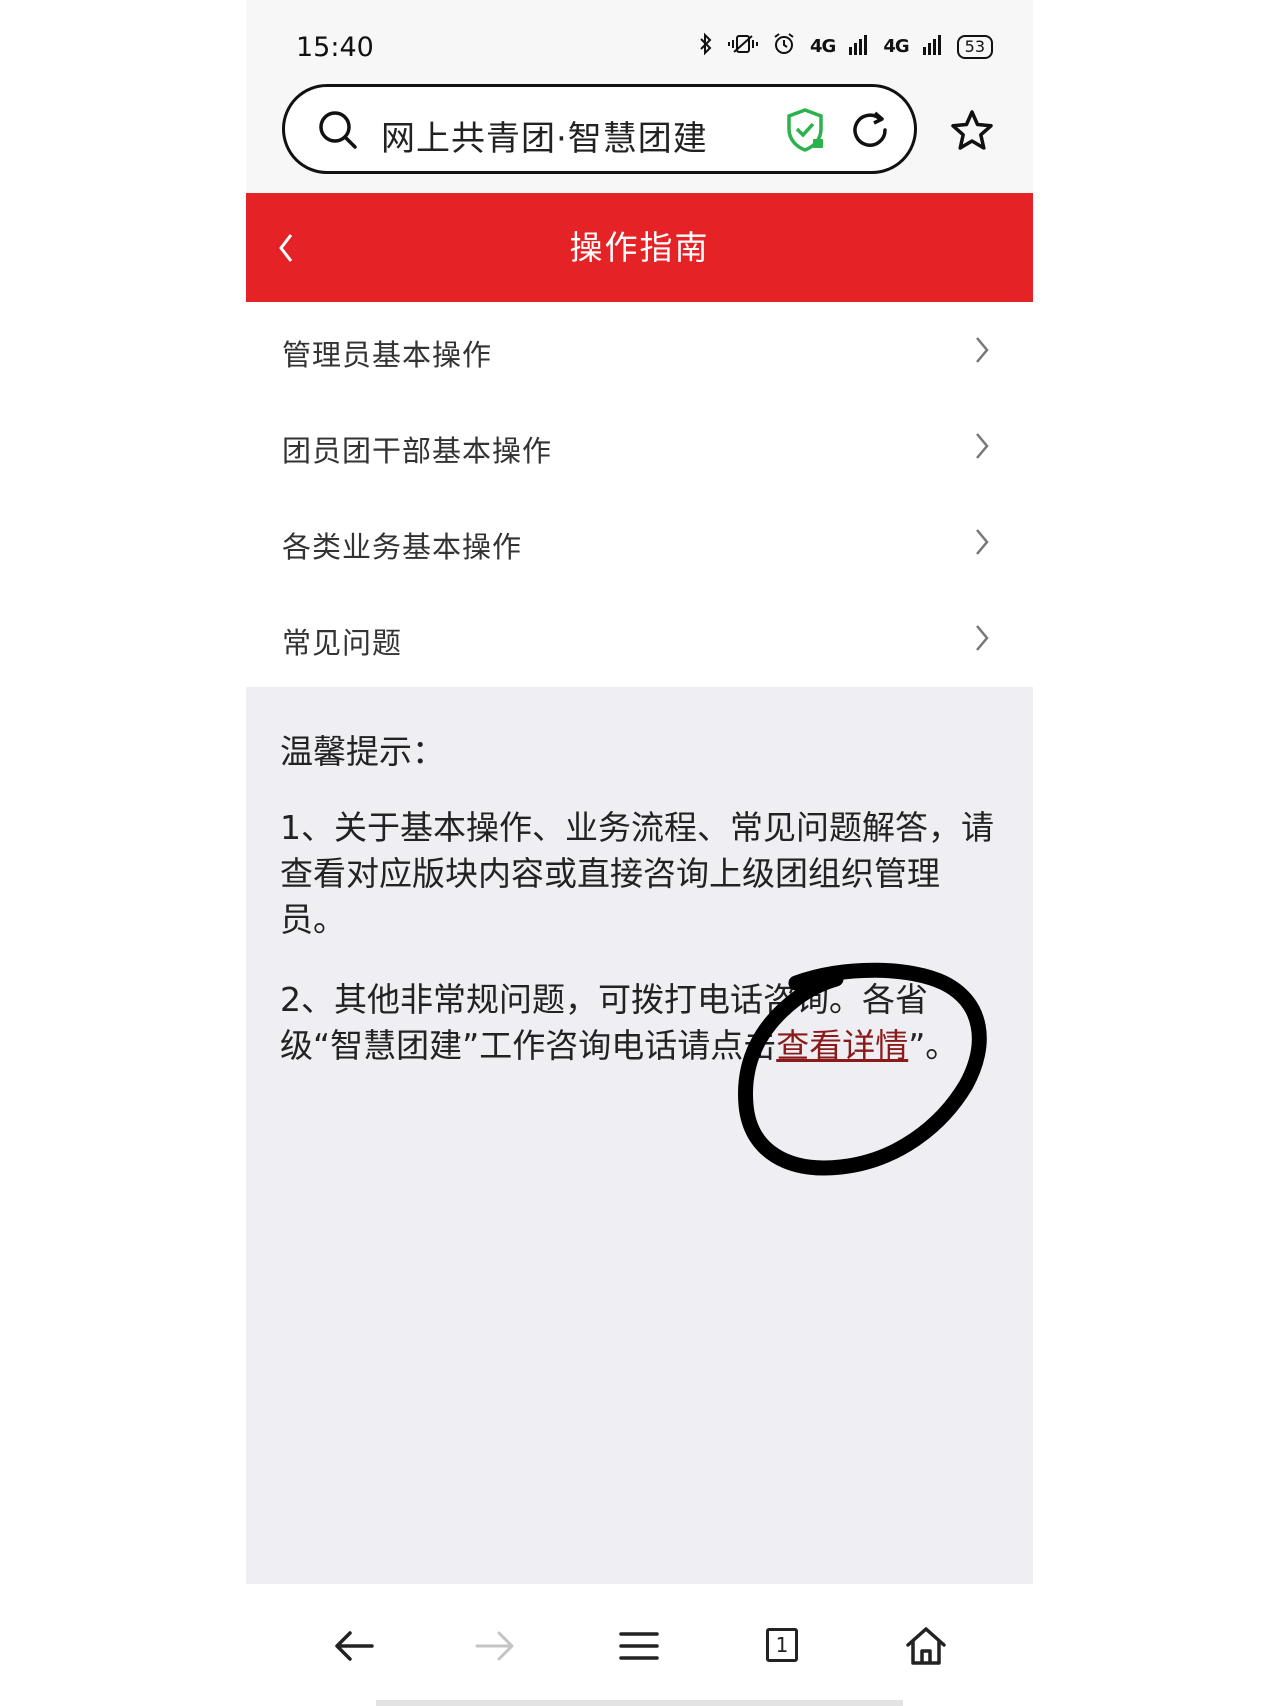 The width and height of the screenshot is (1280, 1706). I want to click on menu-icon, so click(639, 1646).